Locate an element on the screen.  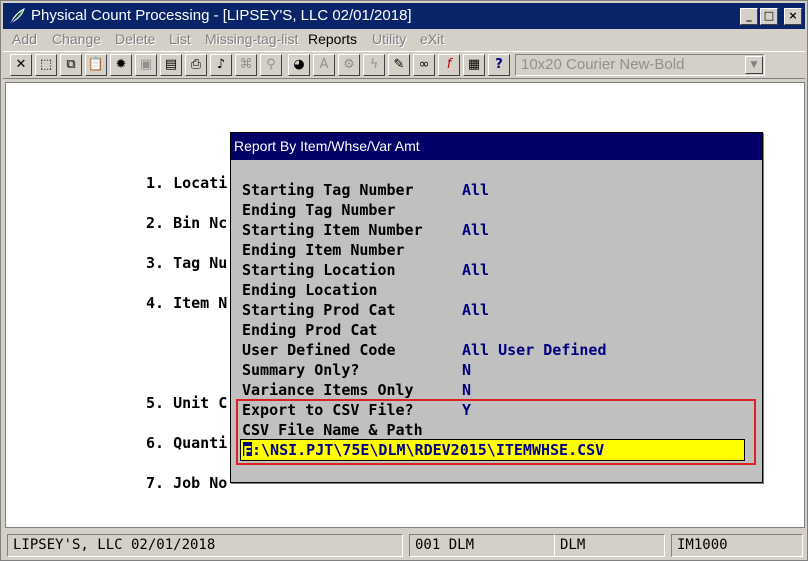
text-cursor: F is located at coordinates (247, 451).